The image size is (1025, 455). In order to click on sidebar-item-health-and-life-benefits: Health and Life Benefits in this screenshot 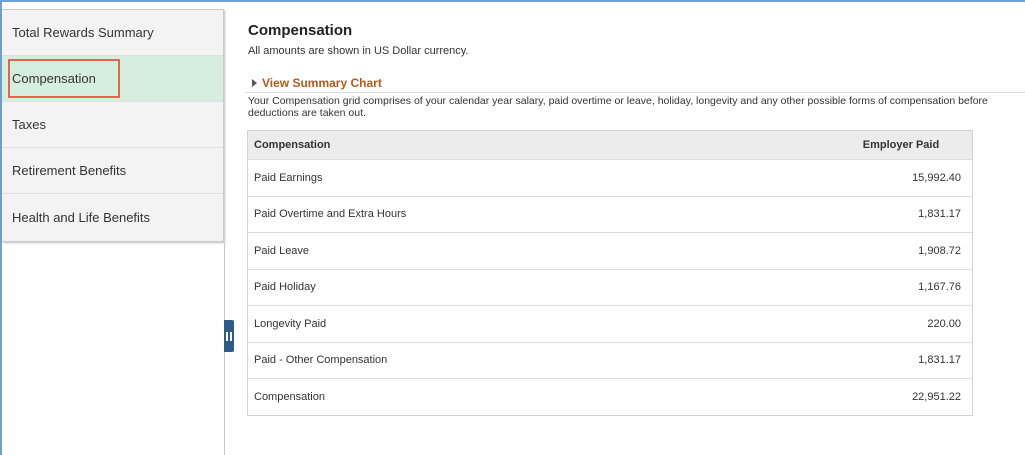, I will do `click(112, 217)`.